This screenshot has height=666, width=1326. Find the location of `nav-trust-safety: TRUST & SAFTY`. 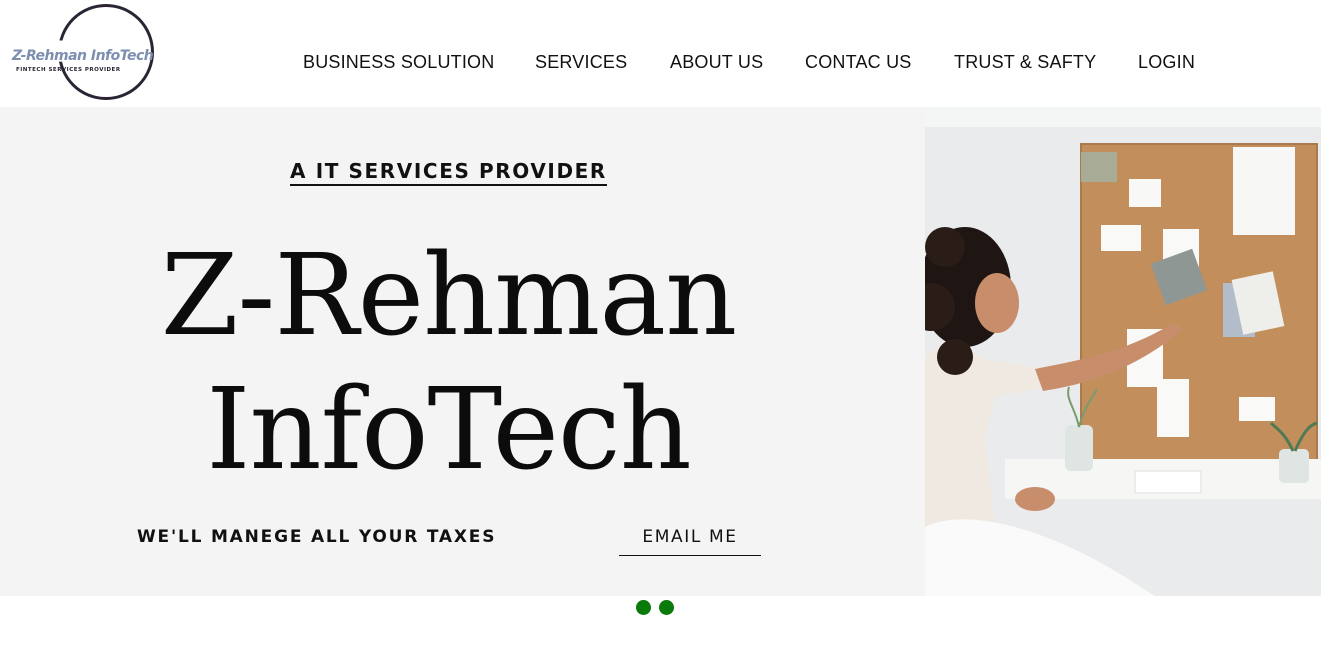

nav-trust-safety: TRUST & SAFTY is located at coordinates (1025, 62).